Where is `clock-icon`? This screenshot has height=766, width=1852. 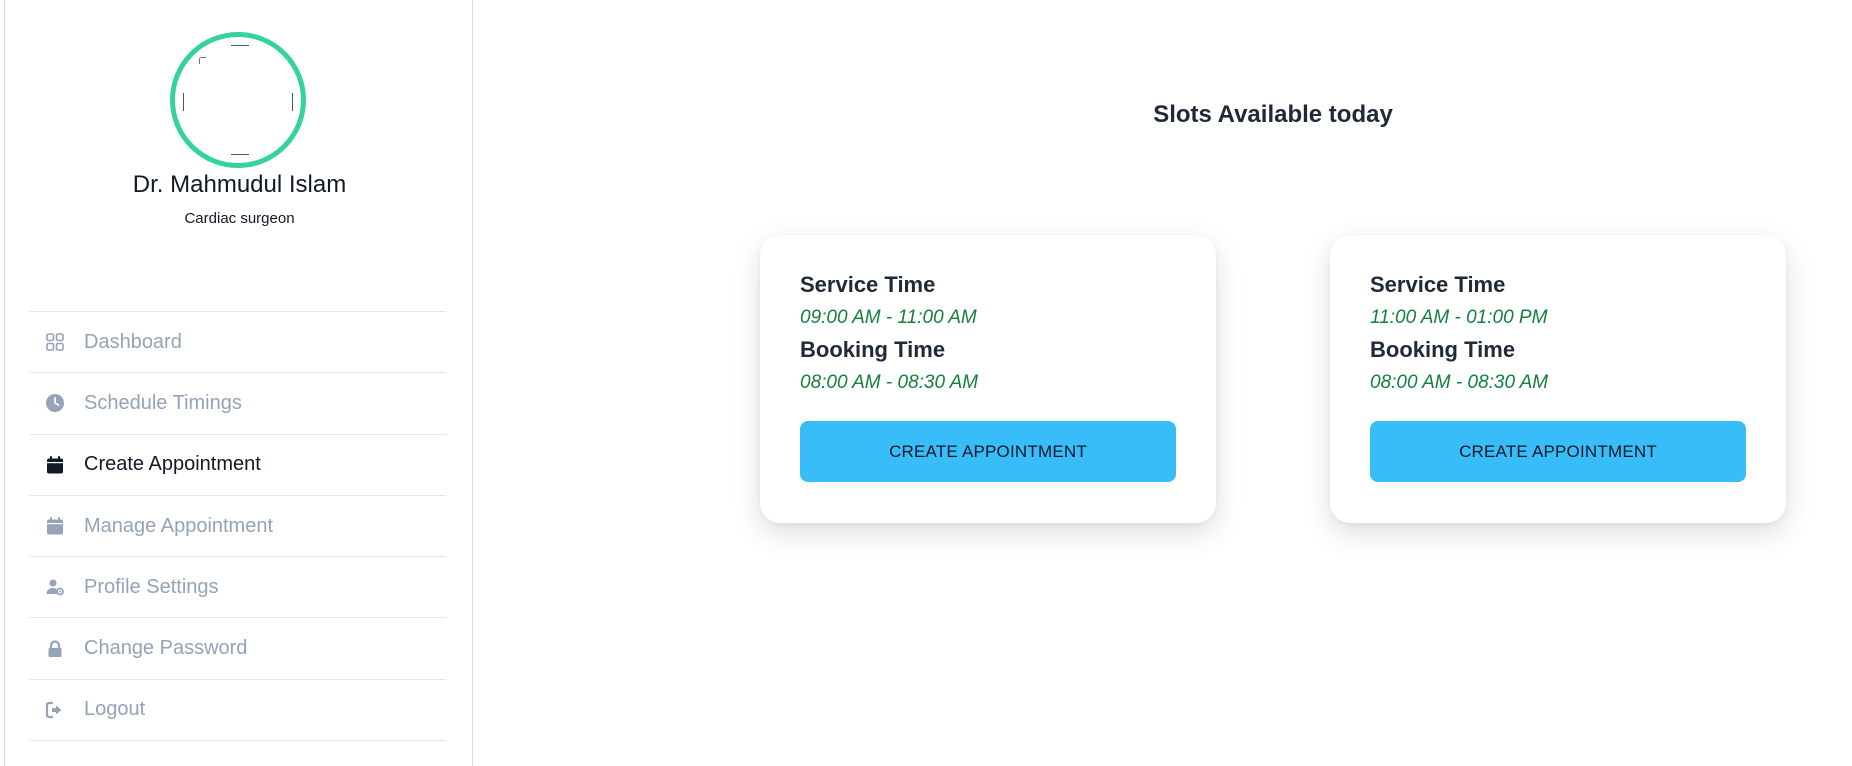
clock-icon is located at coordinates (55, 403).